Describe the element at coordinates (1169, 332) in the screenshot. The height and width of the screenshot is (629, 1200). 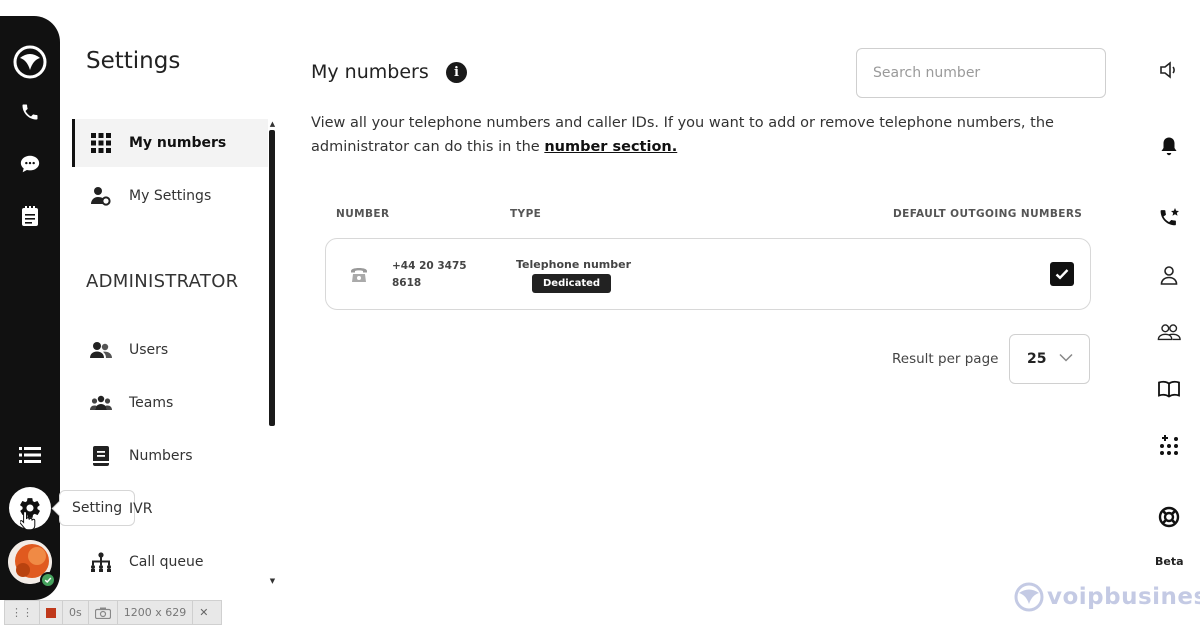
I see `group-icon` at that location.